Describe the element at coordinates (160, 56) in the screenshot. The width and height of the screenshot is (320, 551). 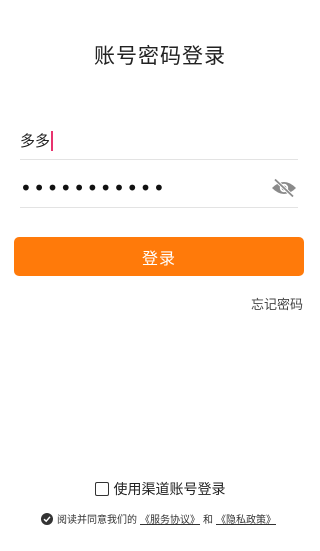
I see `page-title: 账号密码登录` at that location.